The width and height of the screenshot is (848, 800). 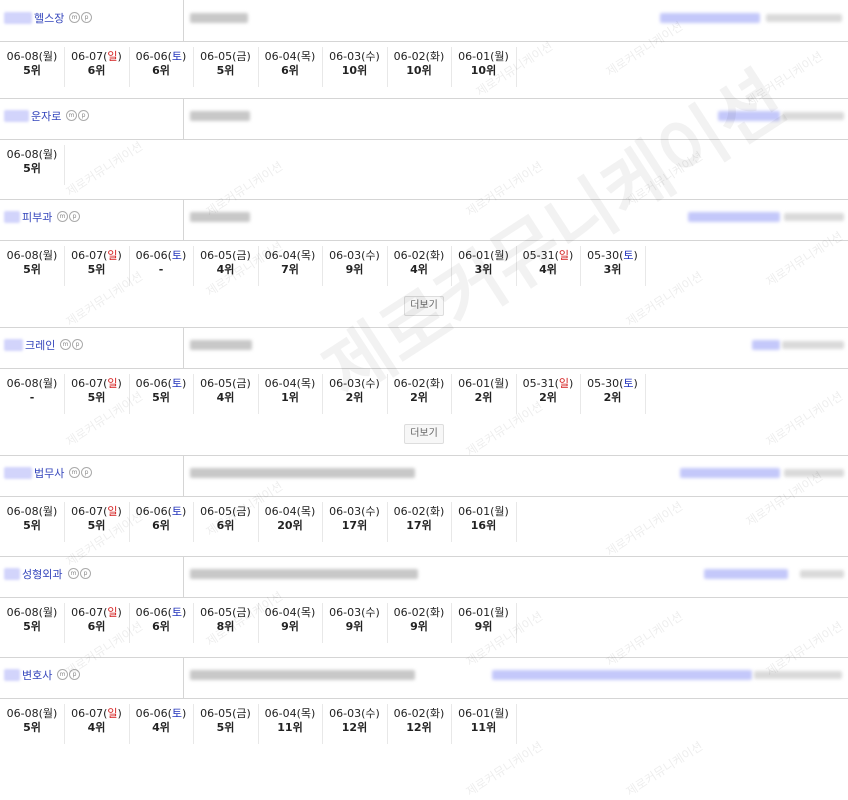 What do you see at coordinates (483, 727) in the screenshot?
I see `rank-value: 11위` at bounding box center [483, 727].